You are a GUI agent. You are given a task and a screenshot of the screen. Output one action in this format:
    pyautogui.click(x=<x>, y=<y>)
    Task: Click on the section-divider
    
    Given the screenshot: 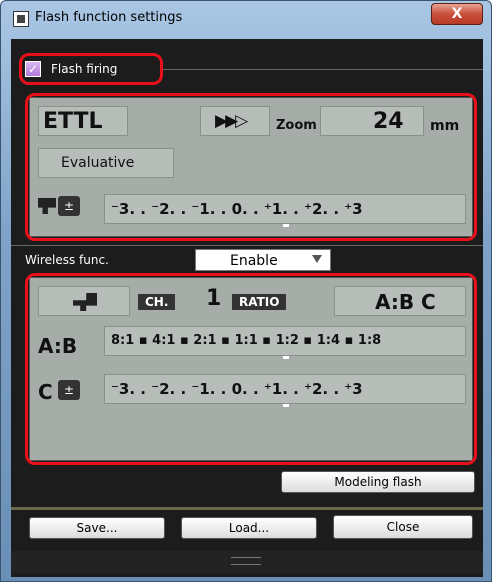 What is the action you would take?
    pyautogui.click(x=247, y=245)
    